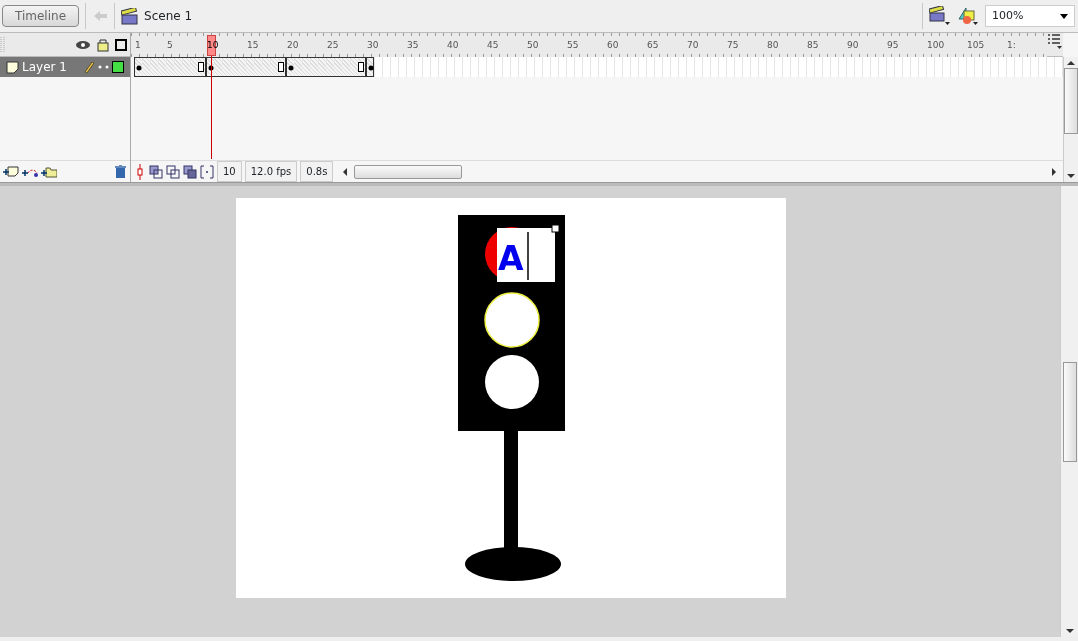 The image size is (1078, 641). I want to click on outline-icon, so click(121, 44).